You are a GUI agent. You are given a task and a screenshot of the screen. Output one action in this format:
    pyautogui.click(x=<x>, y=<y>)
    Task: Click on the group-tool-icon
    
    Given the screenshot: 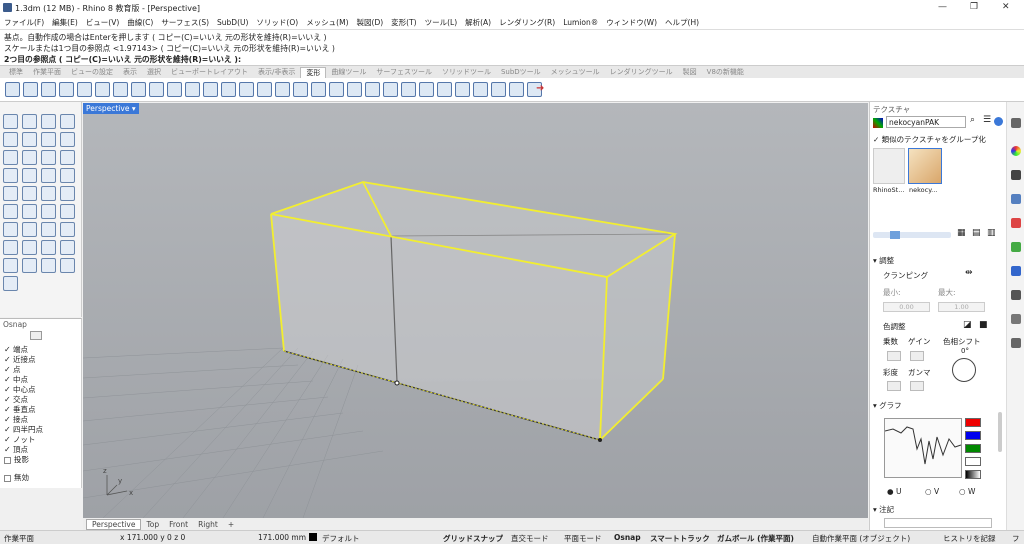 What is the action you would take?
    pyautogui.click(x=10, y=229)
    